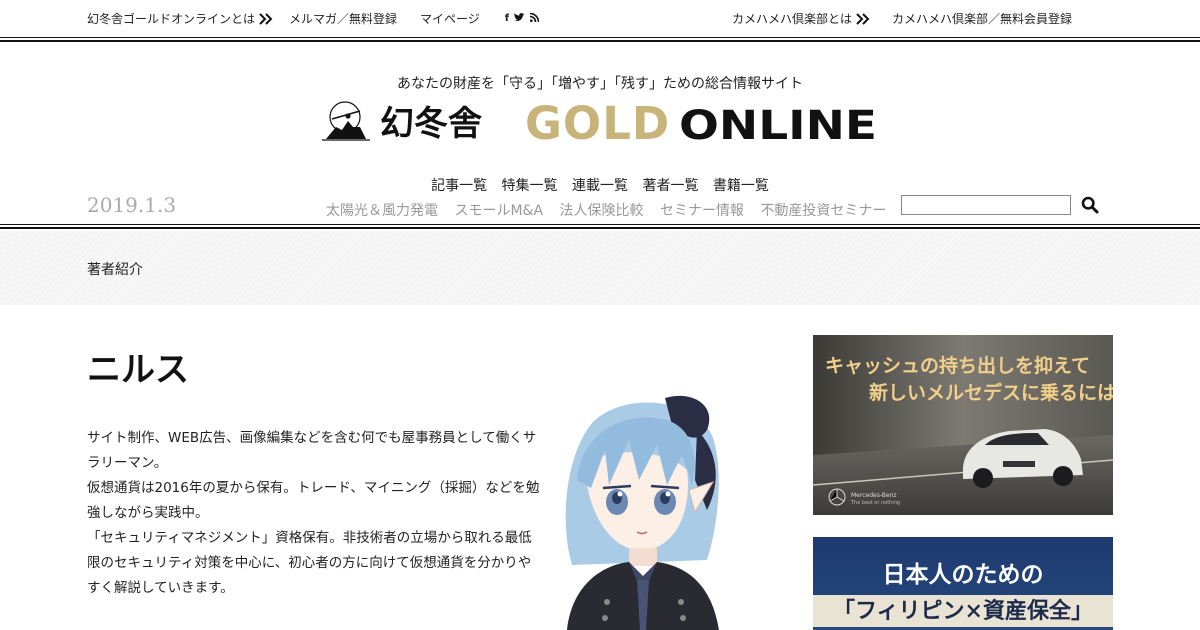 Image resolution: width=1200 pixels, height=630 pixels. What do you see at coordinates (670, 186) in the screenshot?
I see `nav-authors: 著者一覧` at bounding box center [670, 186].